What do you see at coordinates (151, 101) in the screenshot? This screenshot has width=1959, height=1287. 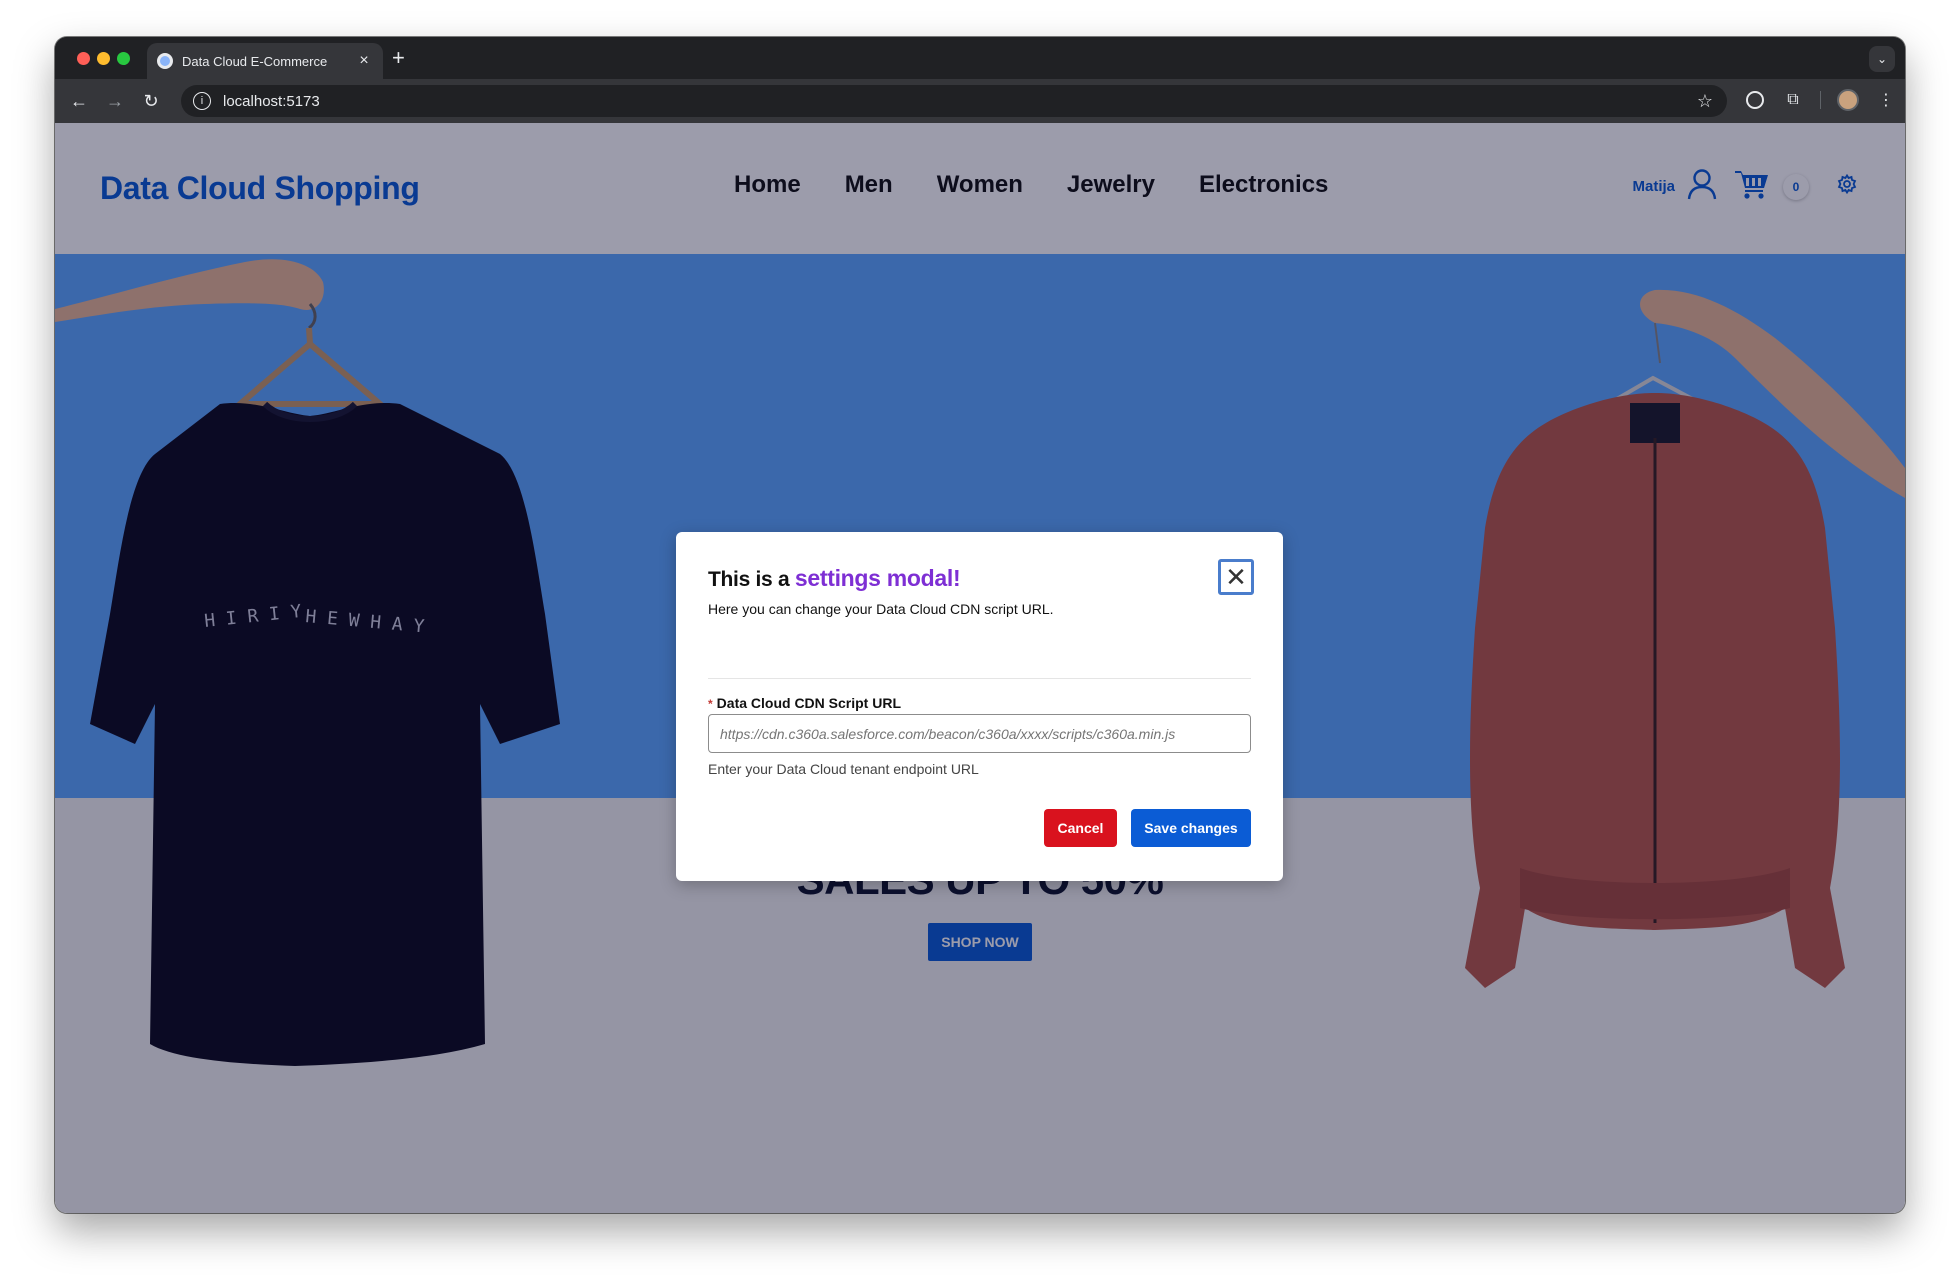 I see `reload-button: ↻` at bounding box center [151, 101].